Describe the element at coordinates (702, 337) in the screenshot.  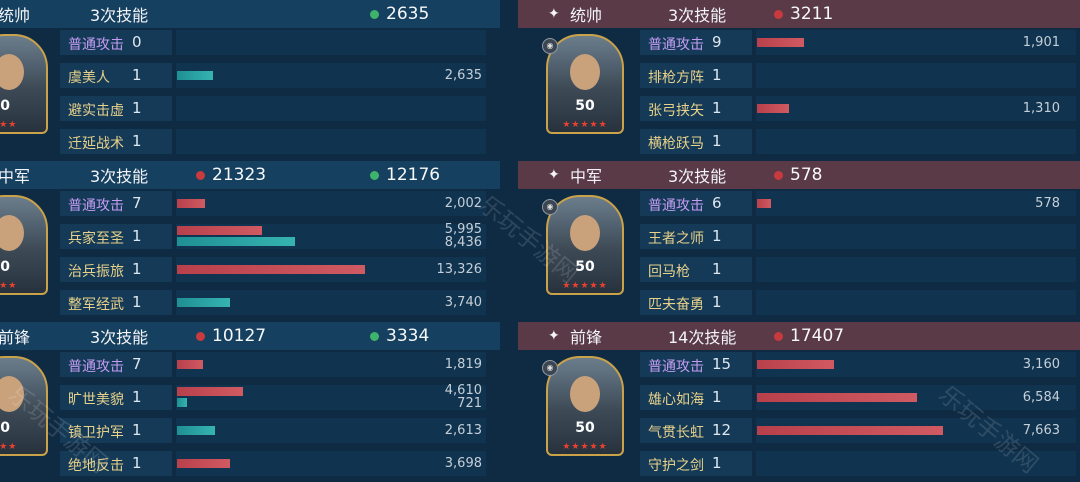
I see `skill-cast-count: 14次技能` at that location.